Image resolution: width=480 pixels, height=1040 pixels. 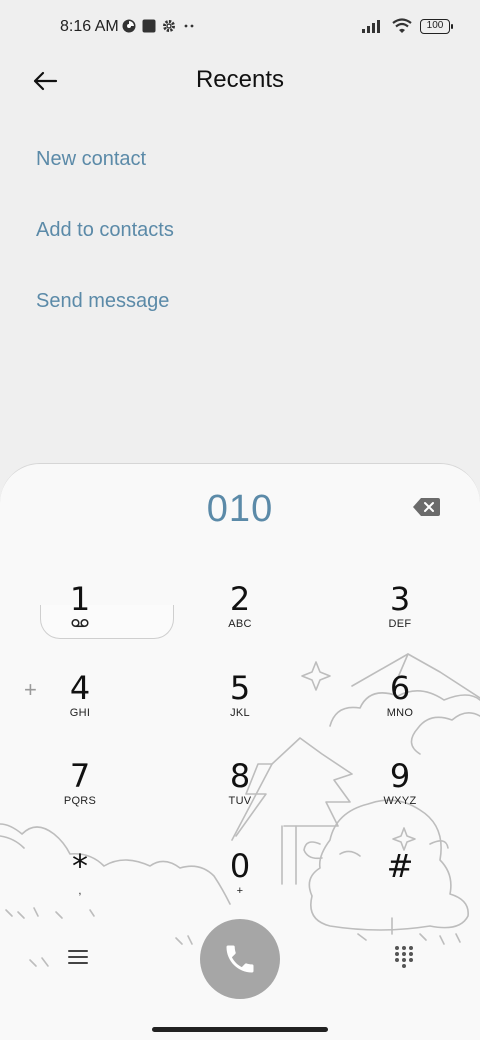 I want to click on key-3: 3 DEF, so click(x=400, y=619).